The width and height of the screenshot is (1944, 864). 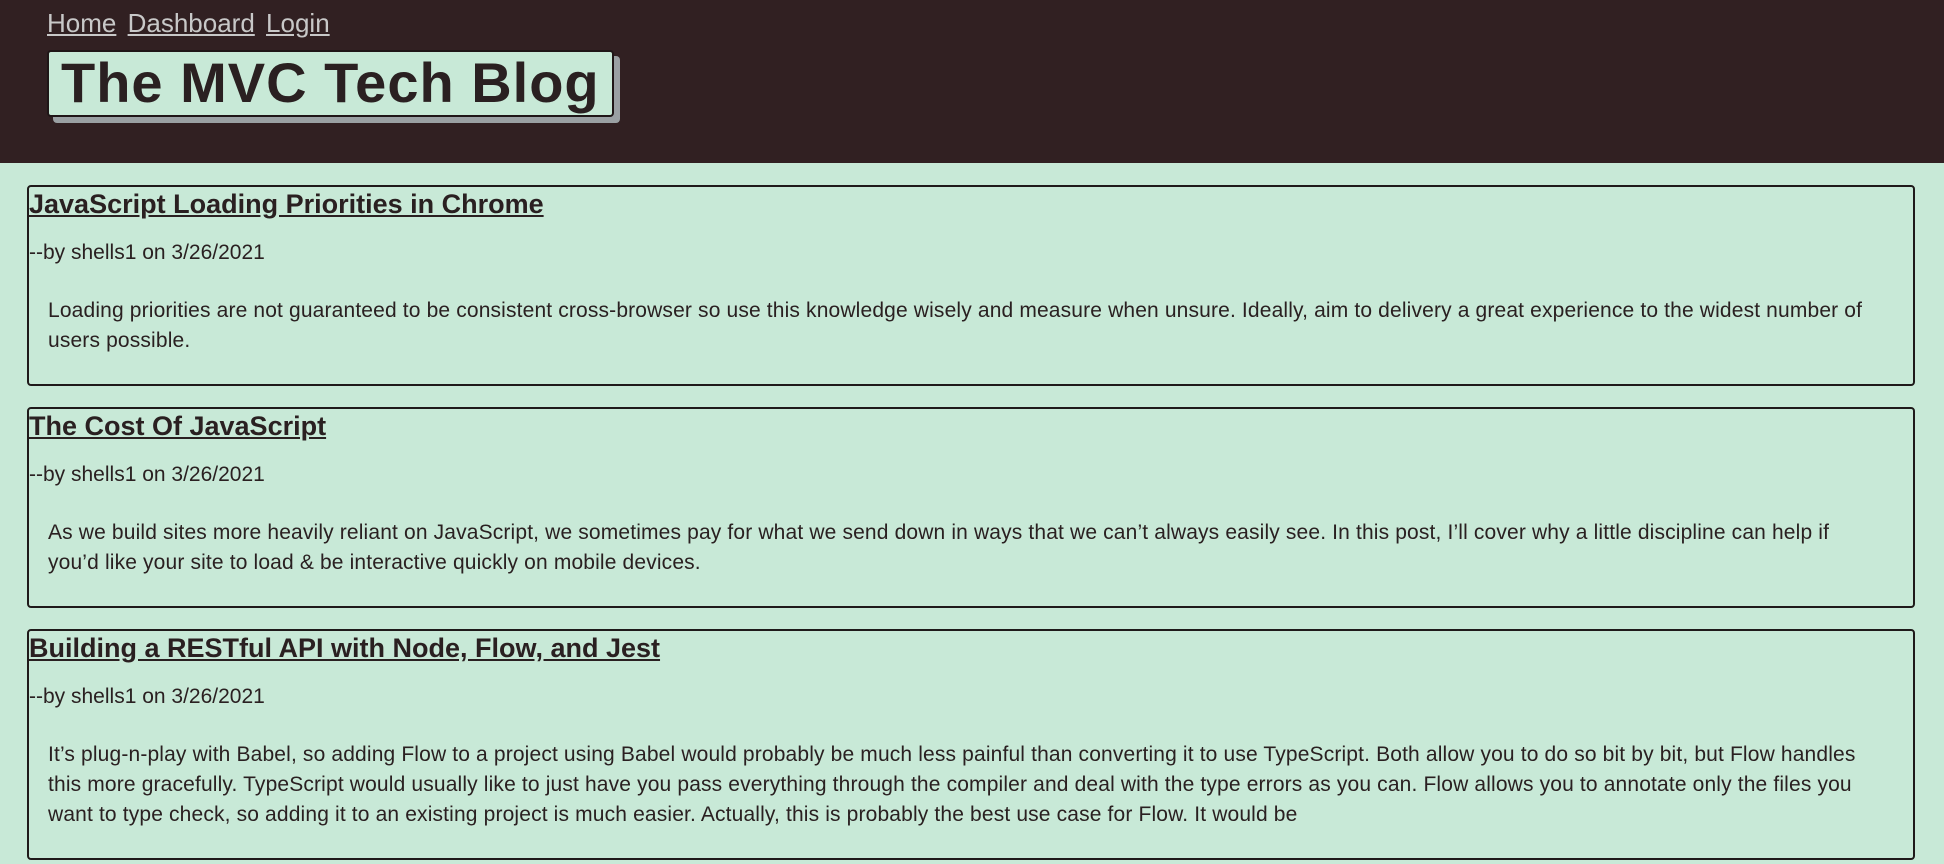 I want to click on top-nav: Home Dashboard Login, so click(x=995, y=23).